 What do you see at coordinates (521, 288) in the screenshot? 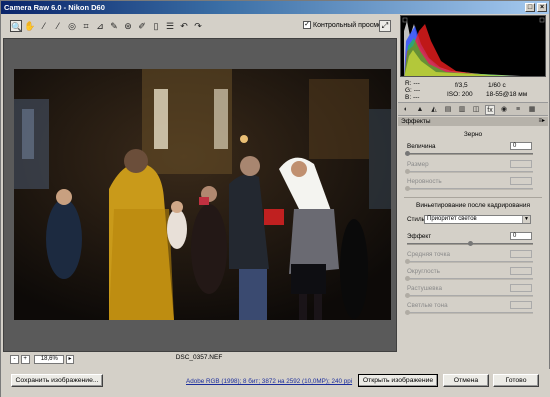
I see `vignette-feather-field` at bounding box center [521, 288].